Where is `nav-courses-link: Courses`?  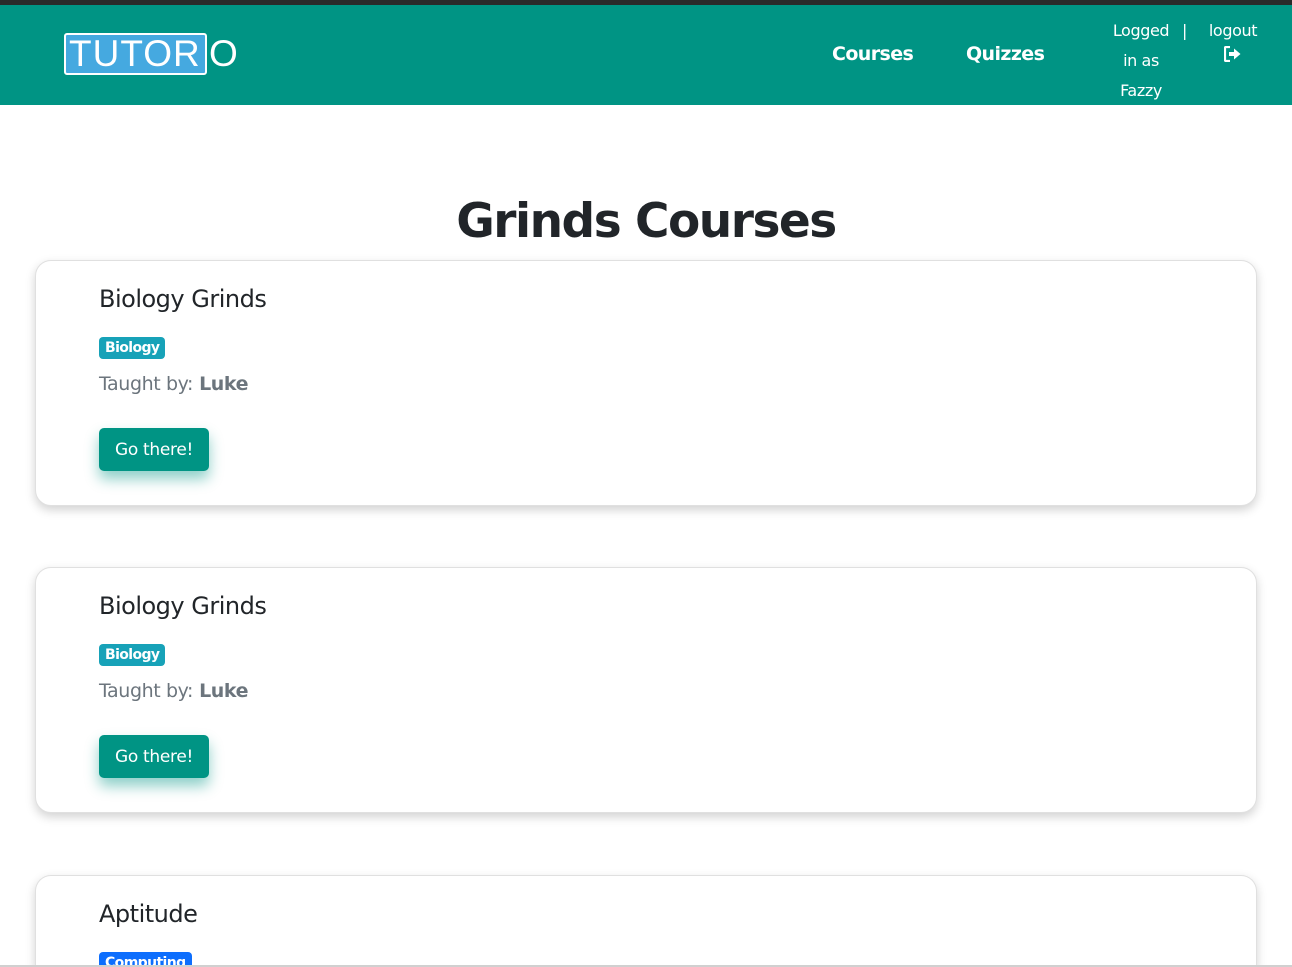
nav-courses-link: Courses is located at coordinates (873, 54).